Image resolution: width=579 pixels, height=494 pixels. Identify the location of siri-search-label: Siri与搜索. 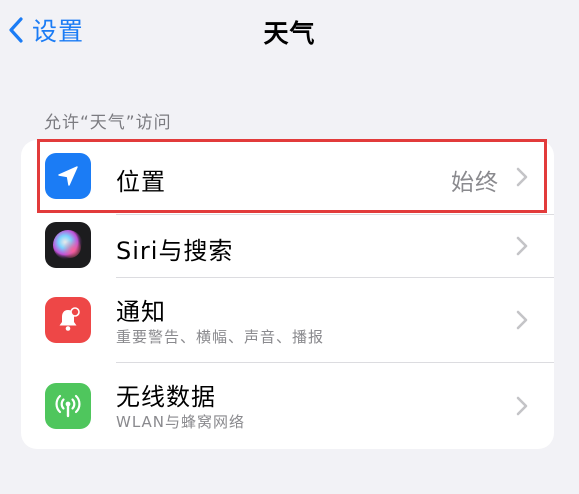
(175, 251).